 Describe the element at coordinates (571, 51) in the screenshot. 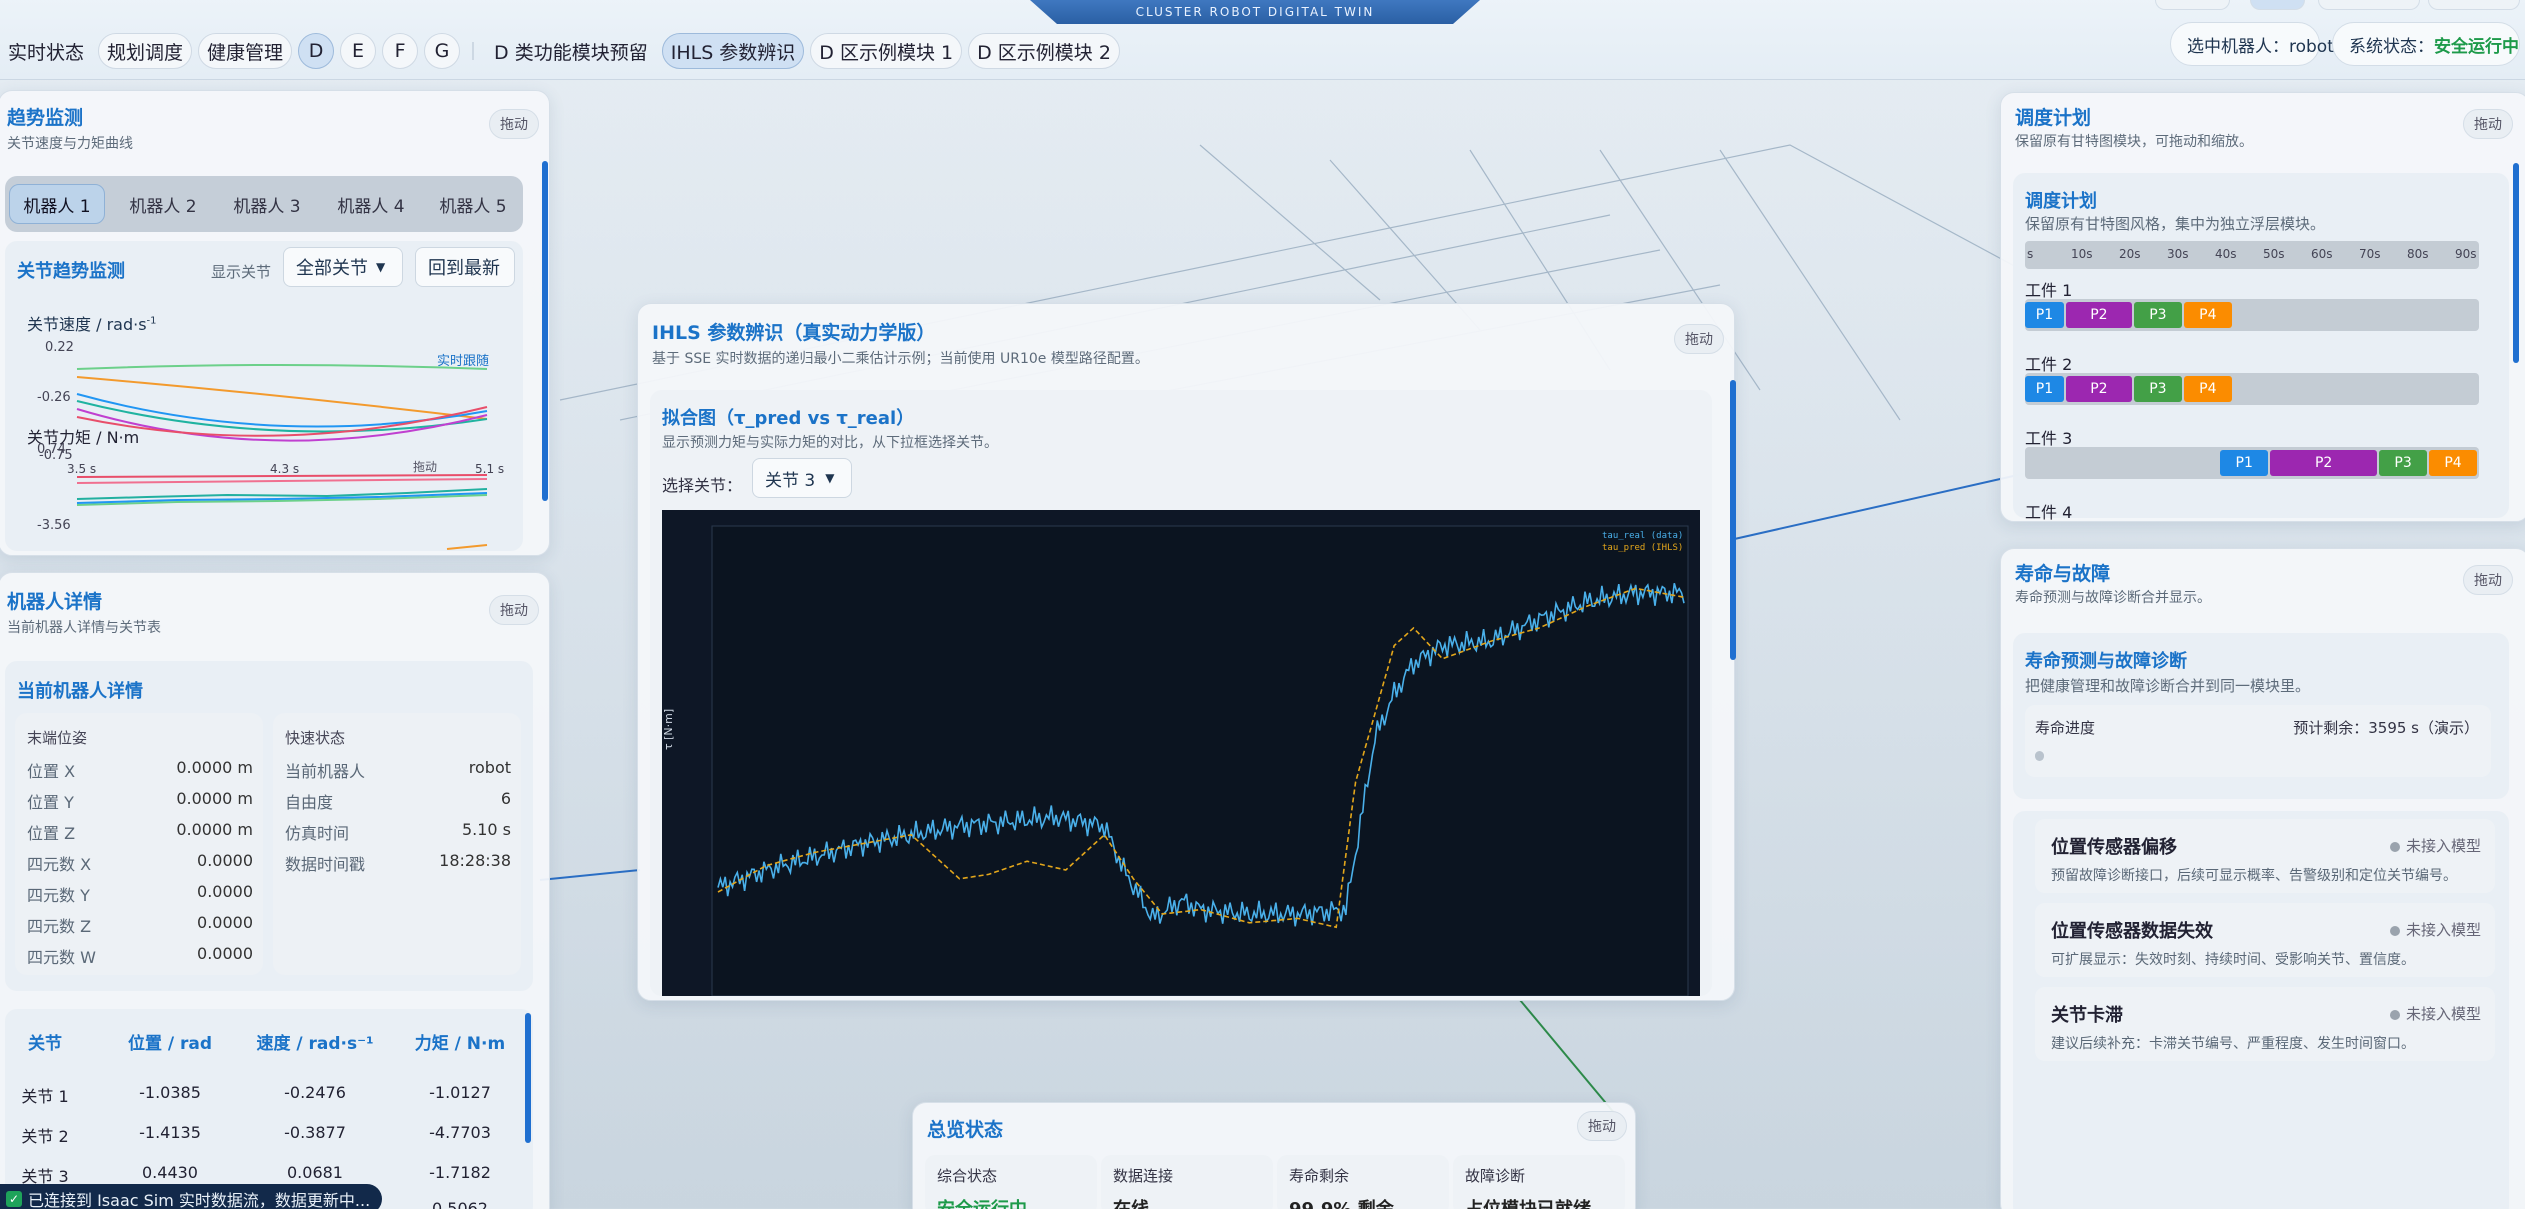

I see `nav-tab-d-reserved: D 类功能模块预留` at that location.